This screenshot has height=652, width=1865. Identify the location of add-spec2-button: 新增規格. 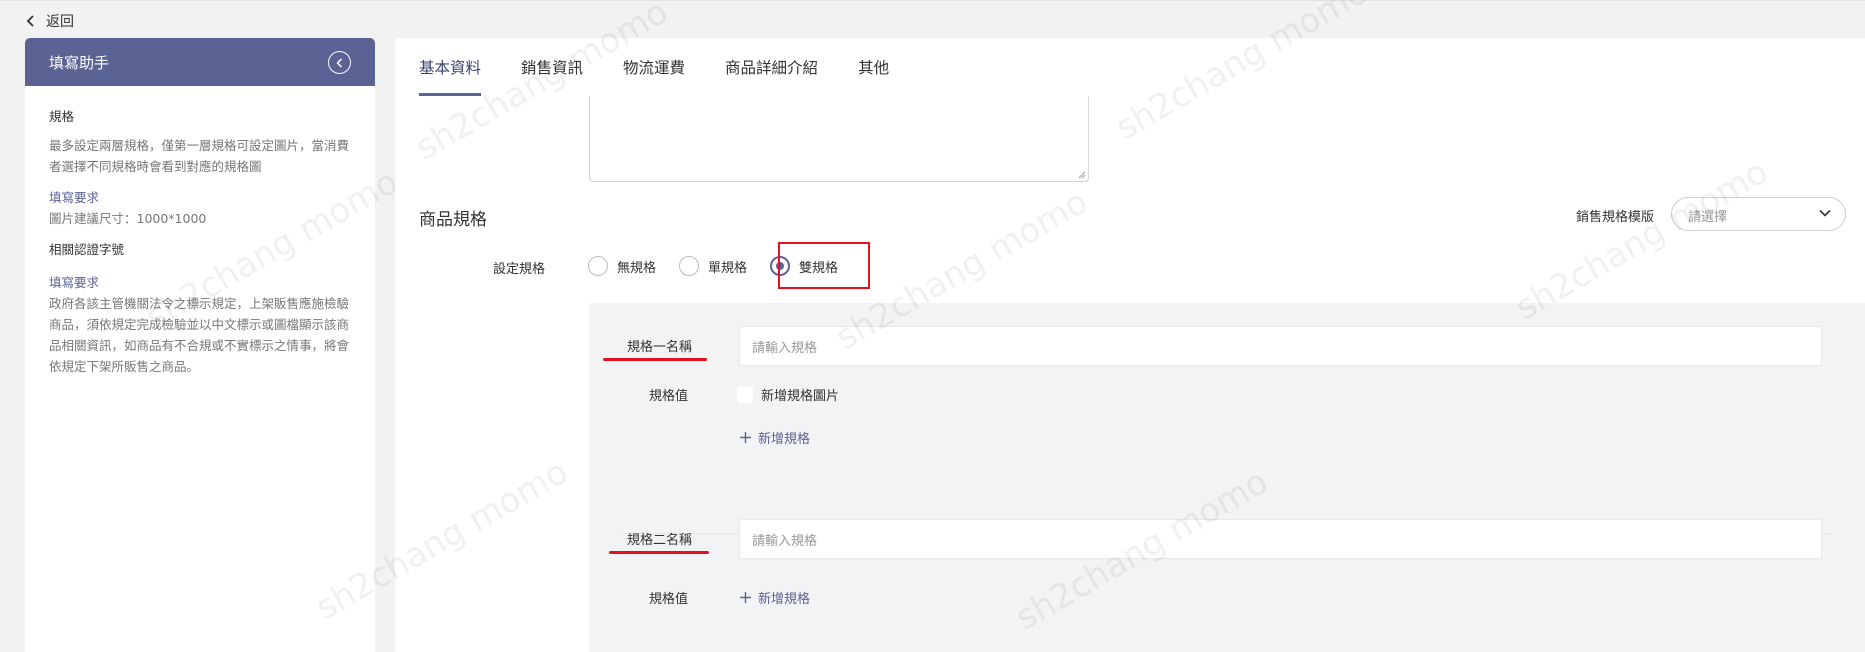
(775, 597).